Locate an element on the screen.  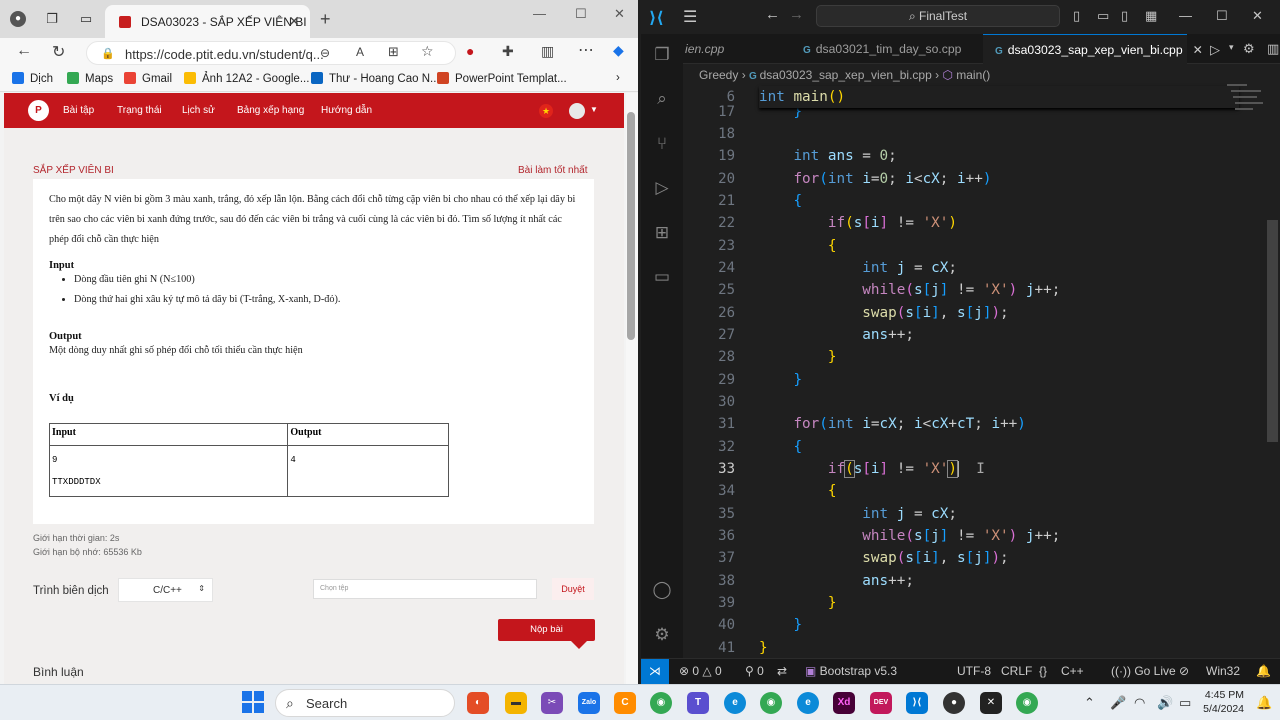
favorite-star-icon: ☆ is located at coordinates (427, 51).